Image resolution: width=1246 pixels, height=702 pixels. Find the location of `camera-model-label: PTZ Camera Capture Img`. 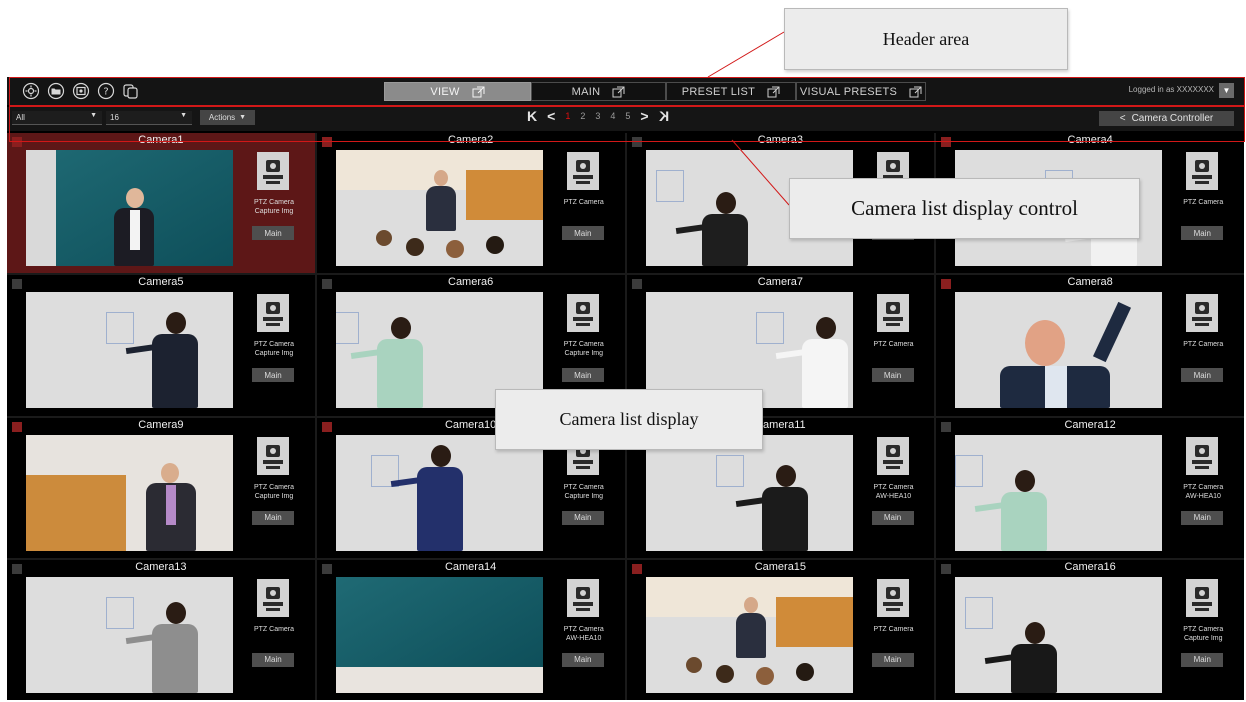

camera-model-label: PTZ Camera Capture Img is located at coordinates (584, 492).